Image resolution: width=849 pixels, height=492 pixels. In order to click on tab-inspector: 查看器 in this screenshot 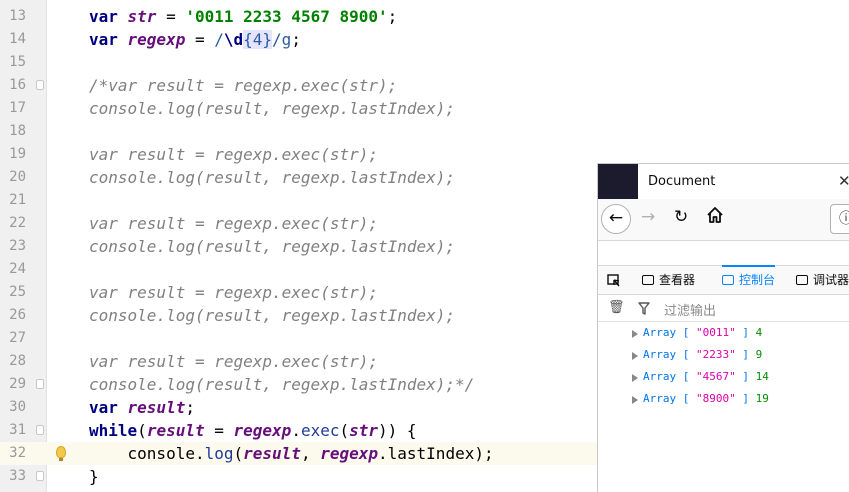, I will do `click(668, 280)`.